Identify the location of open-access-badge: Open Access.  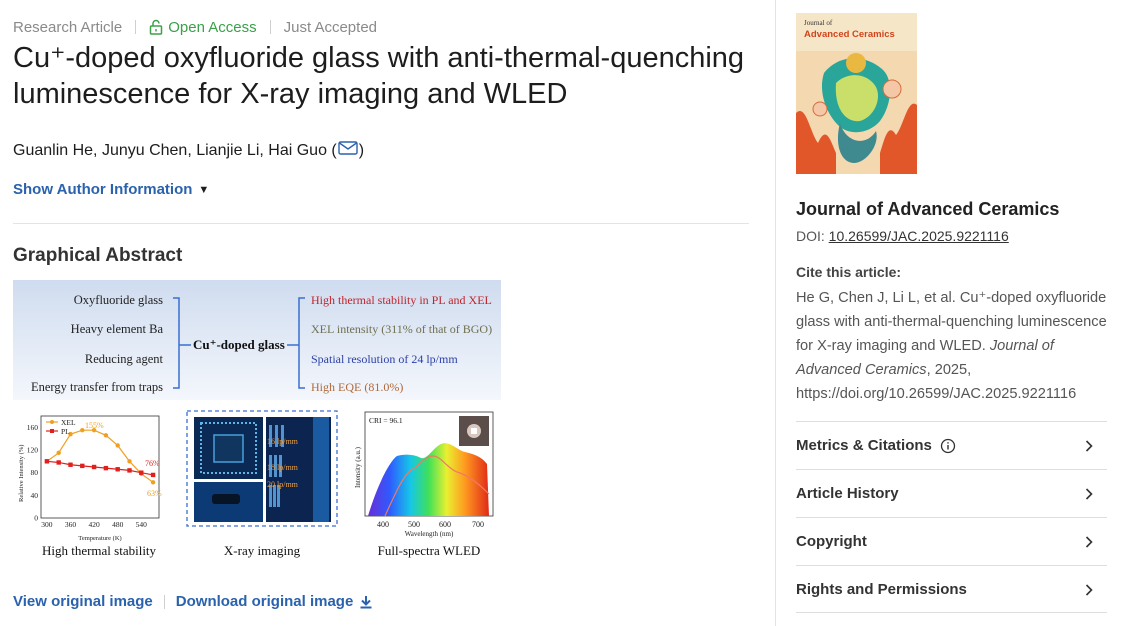
(203, 27).